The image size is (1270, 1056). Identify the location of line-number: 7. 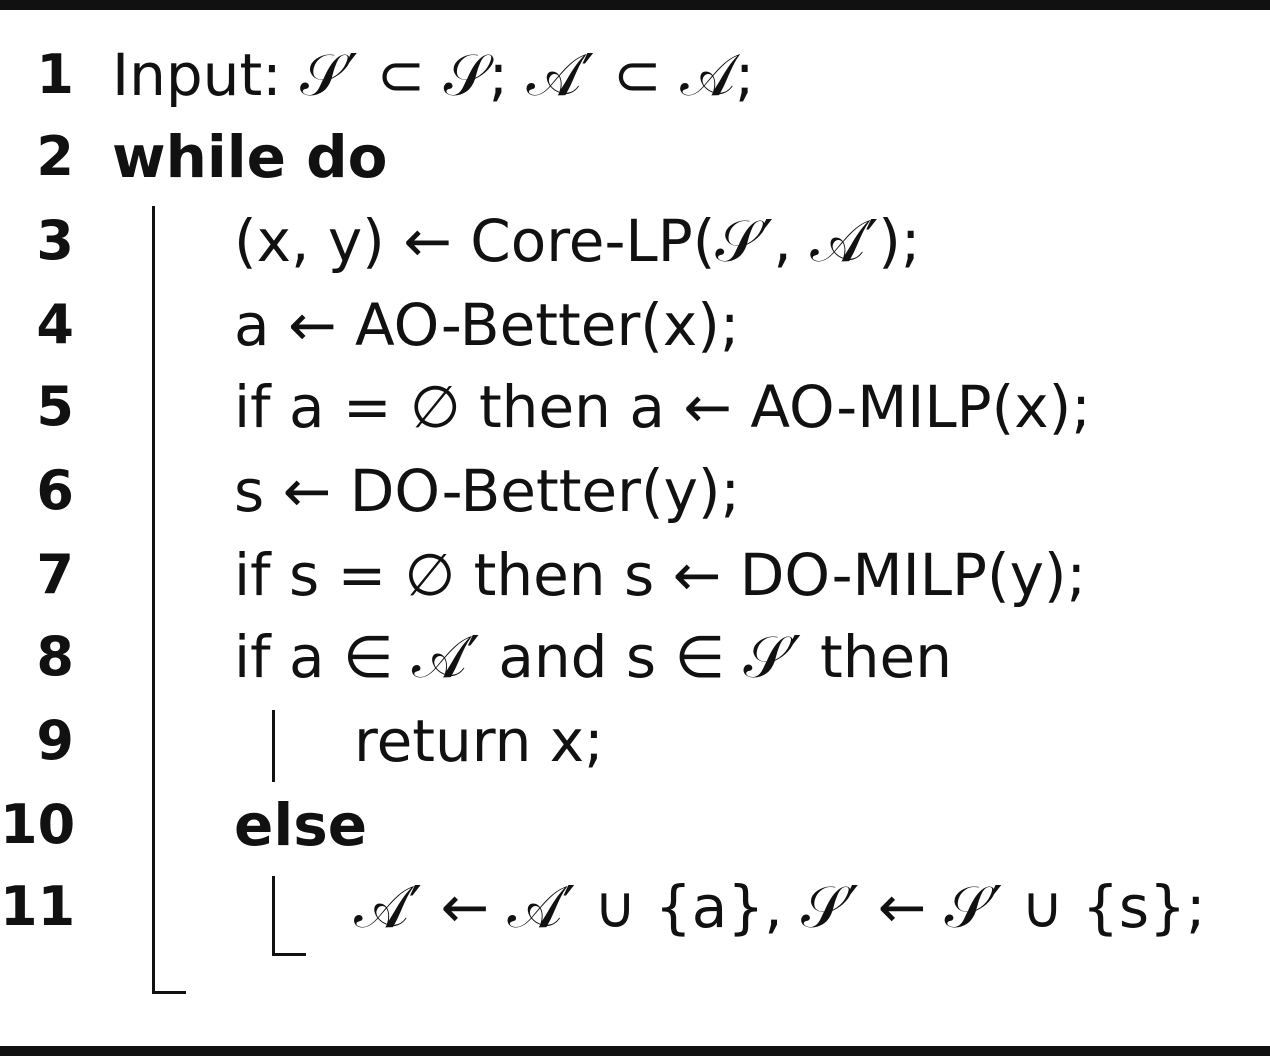
(55, 574).